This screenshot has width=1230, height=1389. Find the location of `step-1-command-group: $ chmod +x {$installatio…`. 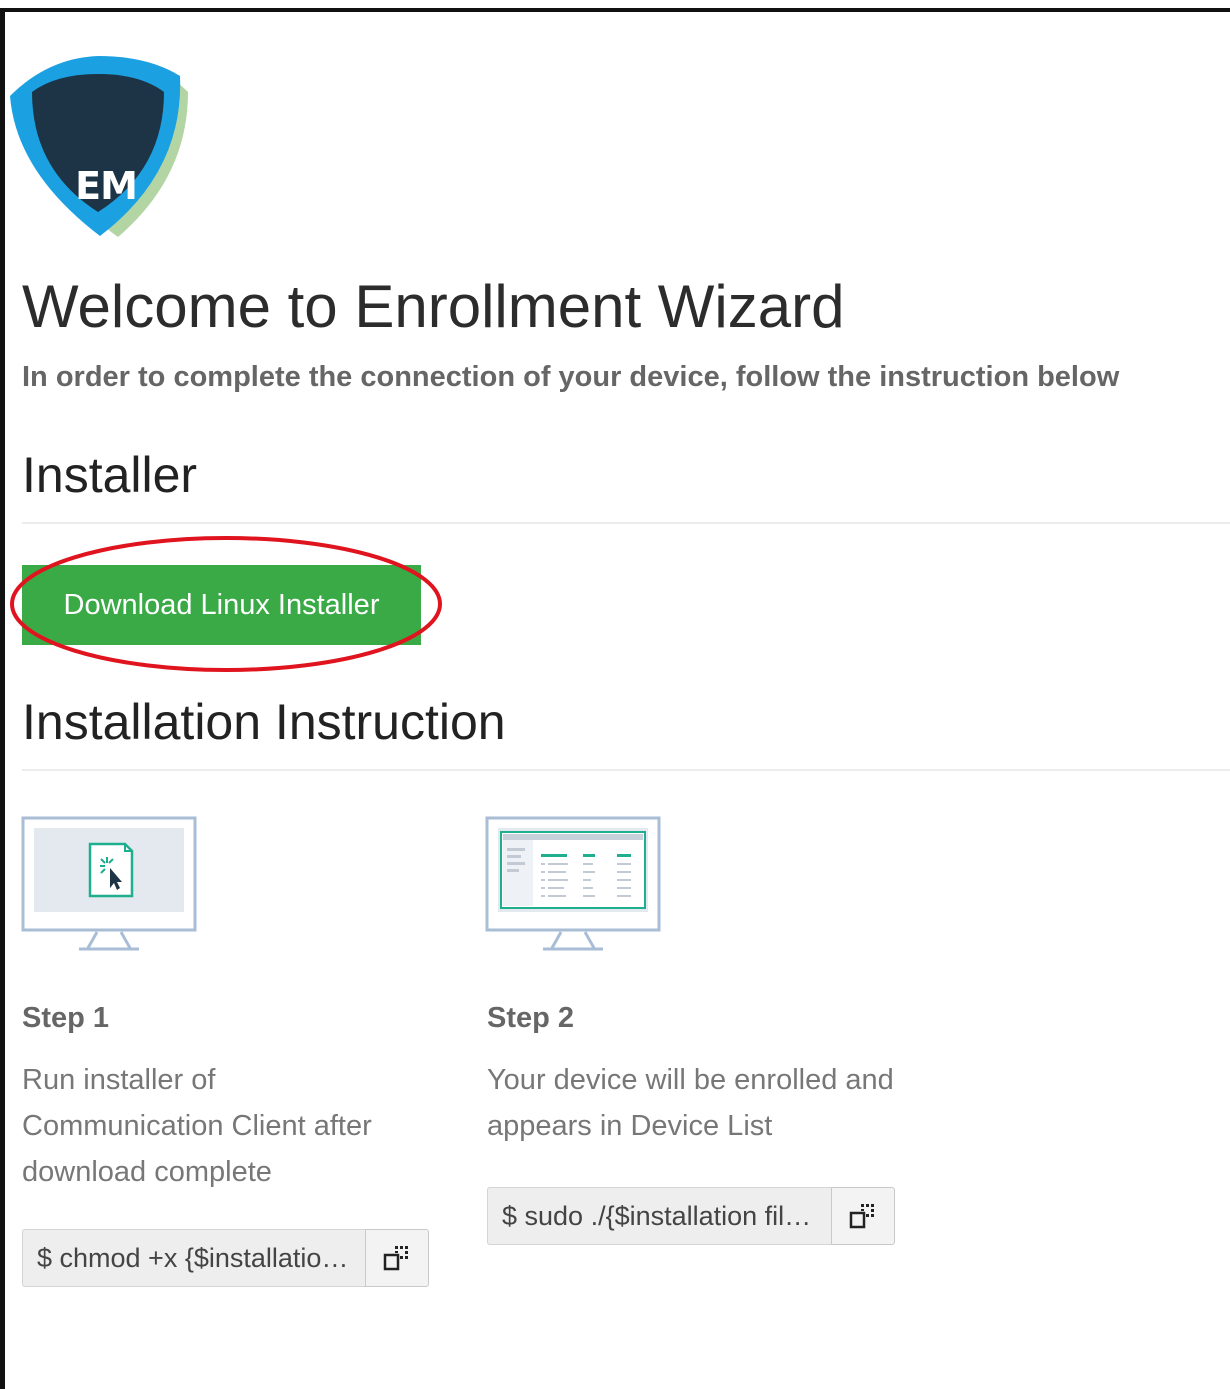

step-1-command-group: $ chmod +x {$installatio… is located at coordinates (225, 1258).